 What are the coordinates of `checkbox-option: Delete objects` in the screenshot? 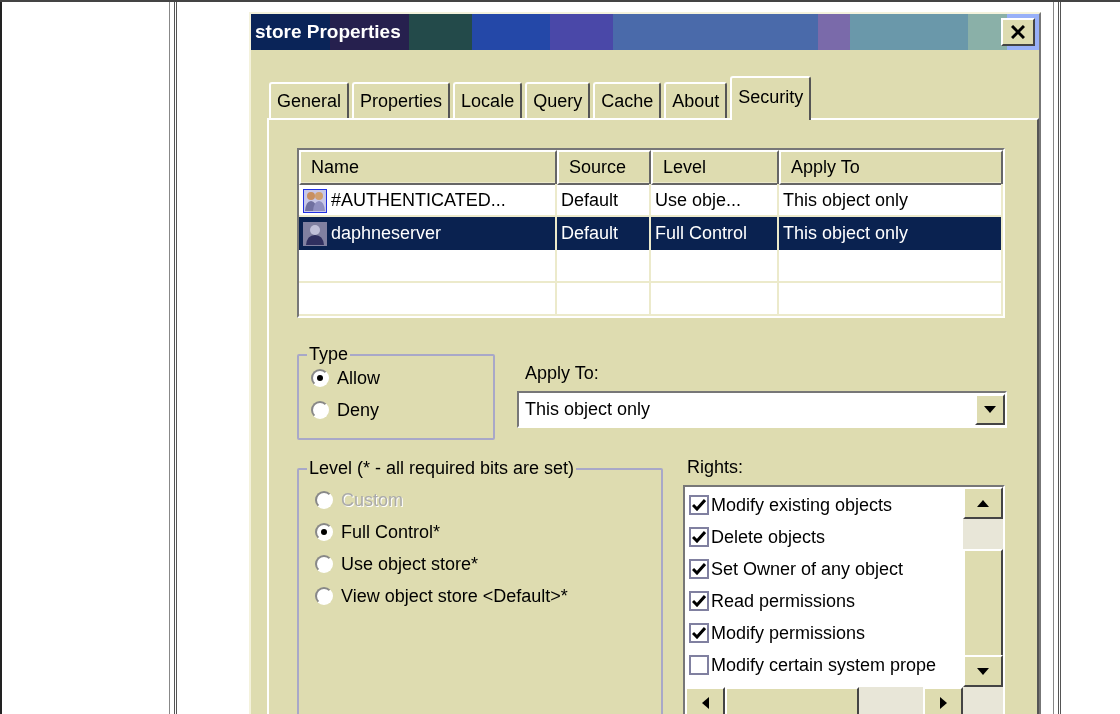 It's located at (844, 537).